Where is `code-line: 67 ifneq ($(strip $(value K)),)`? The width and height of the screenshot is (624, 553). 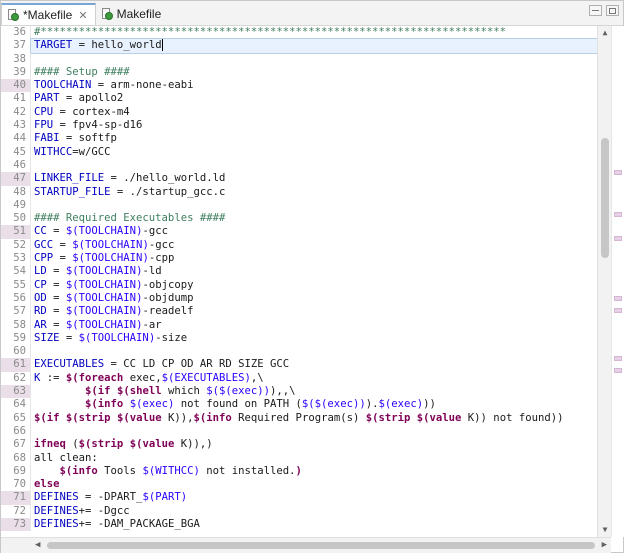 code-line: 67 ifneq ($(strip $(value K)),) is located at coordinates (299, 445).